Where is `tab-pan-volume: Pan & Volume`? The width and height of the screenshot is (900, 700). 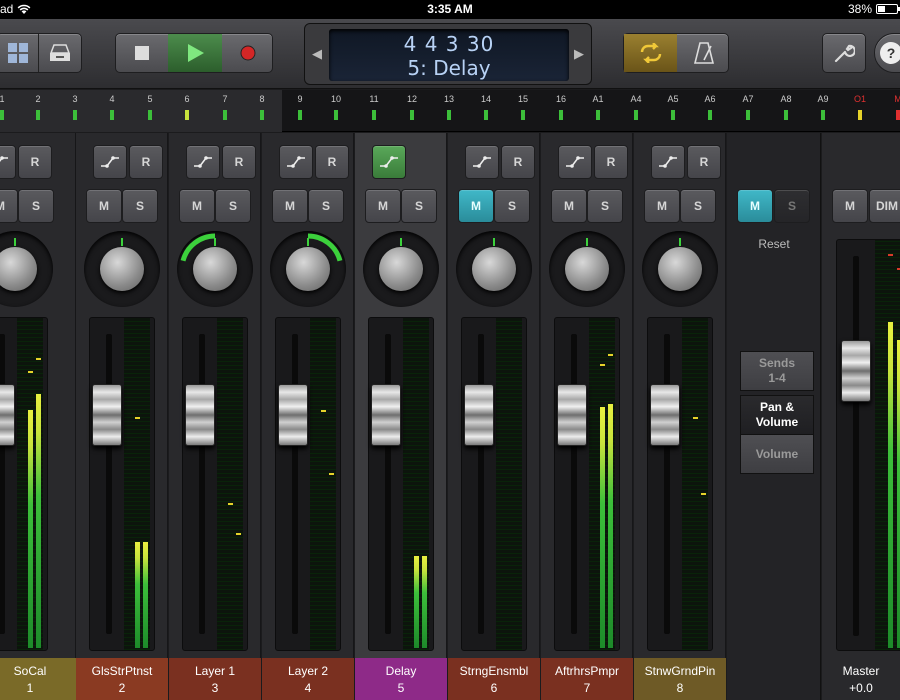 tab-pan-volume: Pan & Volume is located at coordinates (777, 415).